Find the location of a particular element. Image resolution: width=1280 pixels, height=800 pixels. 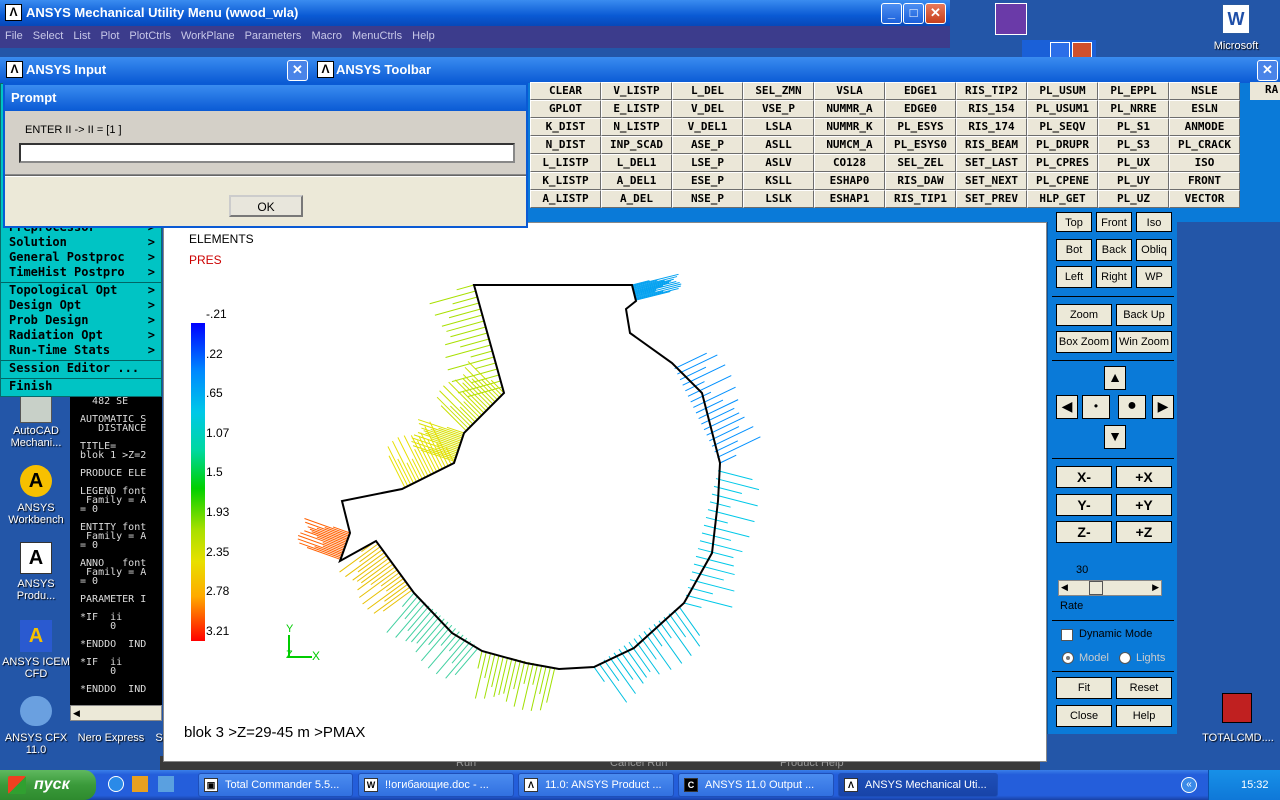

scroll-left-icon: ◀ is located at coordinates (76, 713).